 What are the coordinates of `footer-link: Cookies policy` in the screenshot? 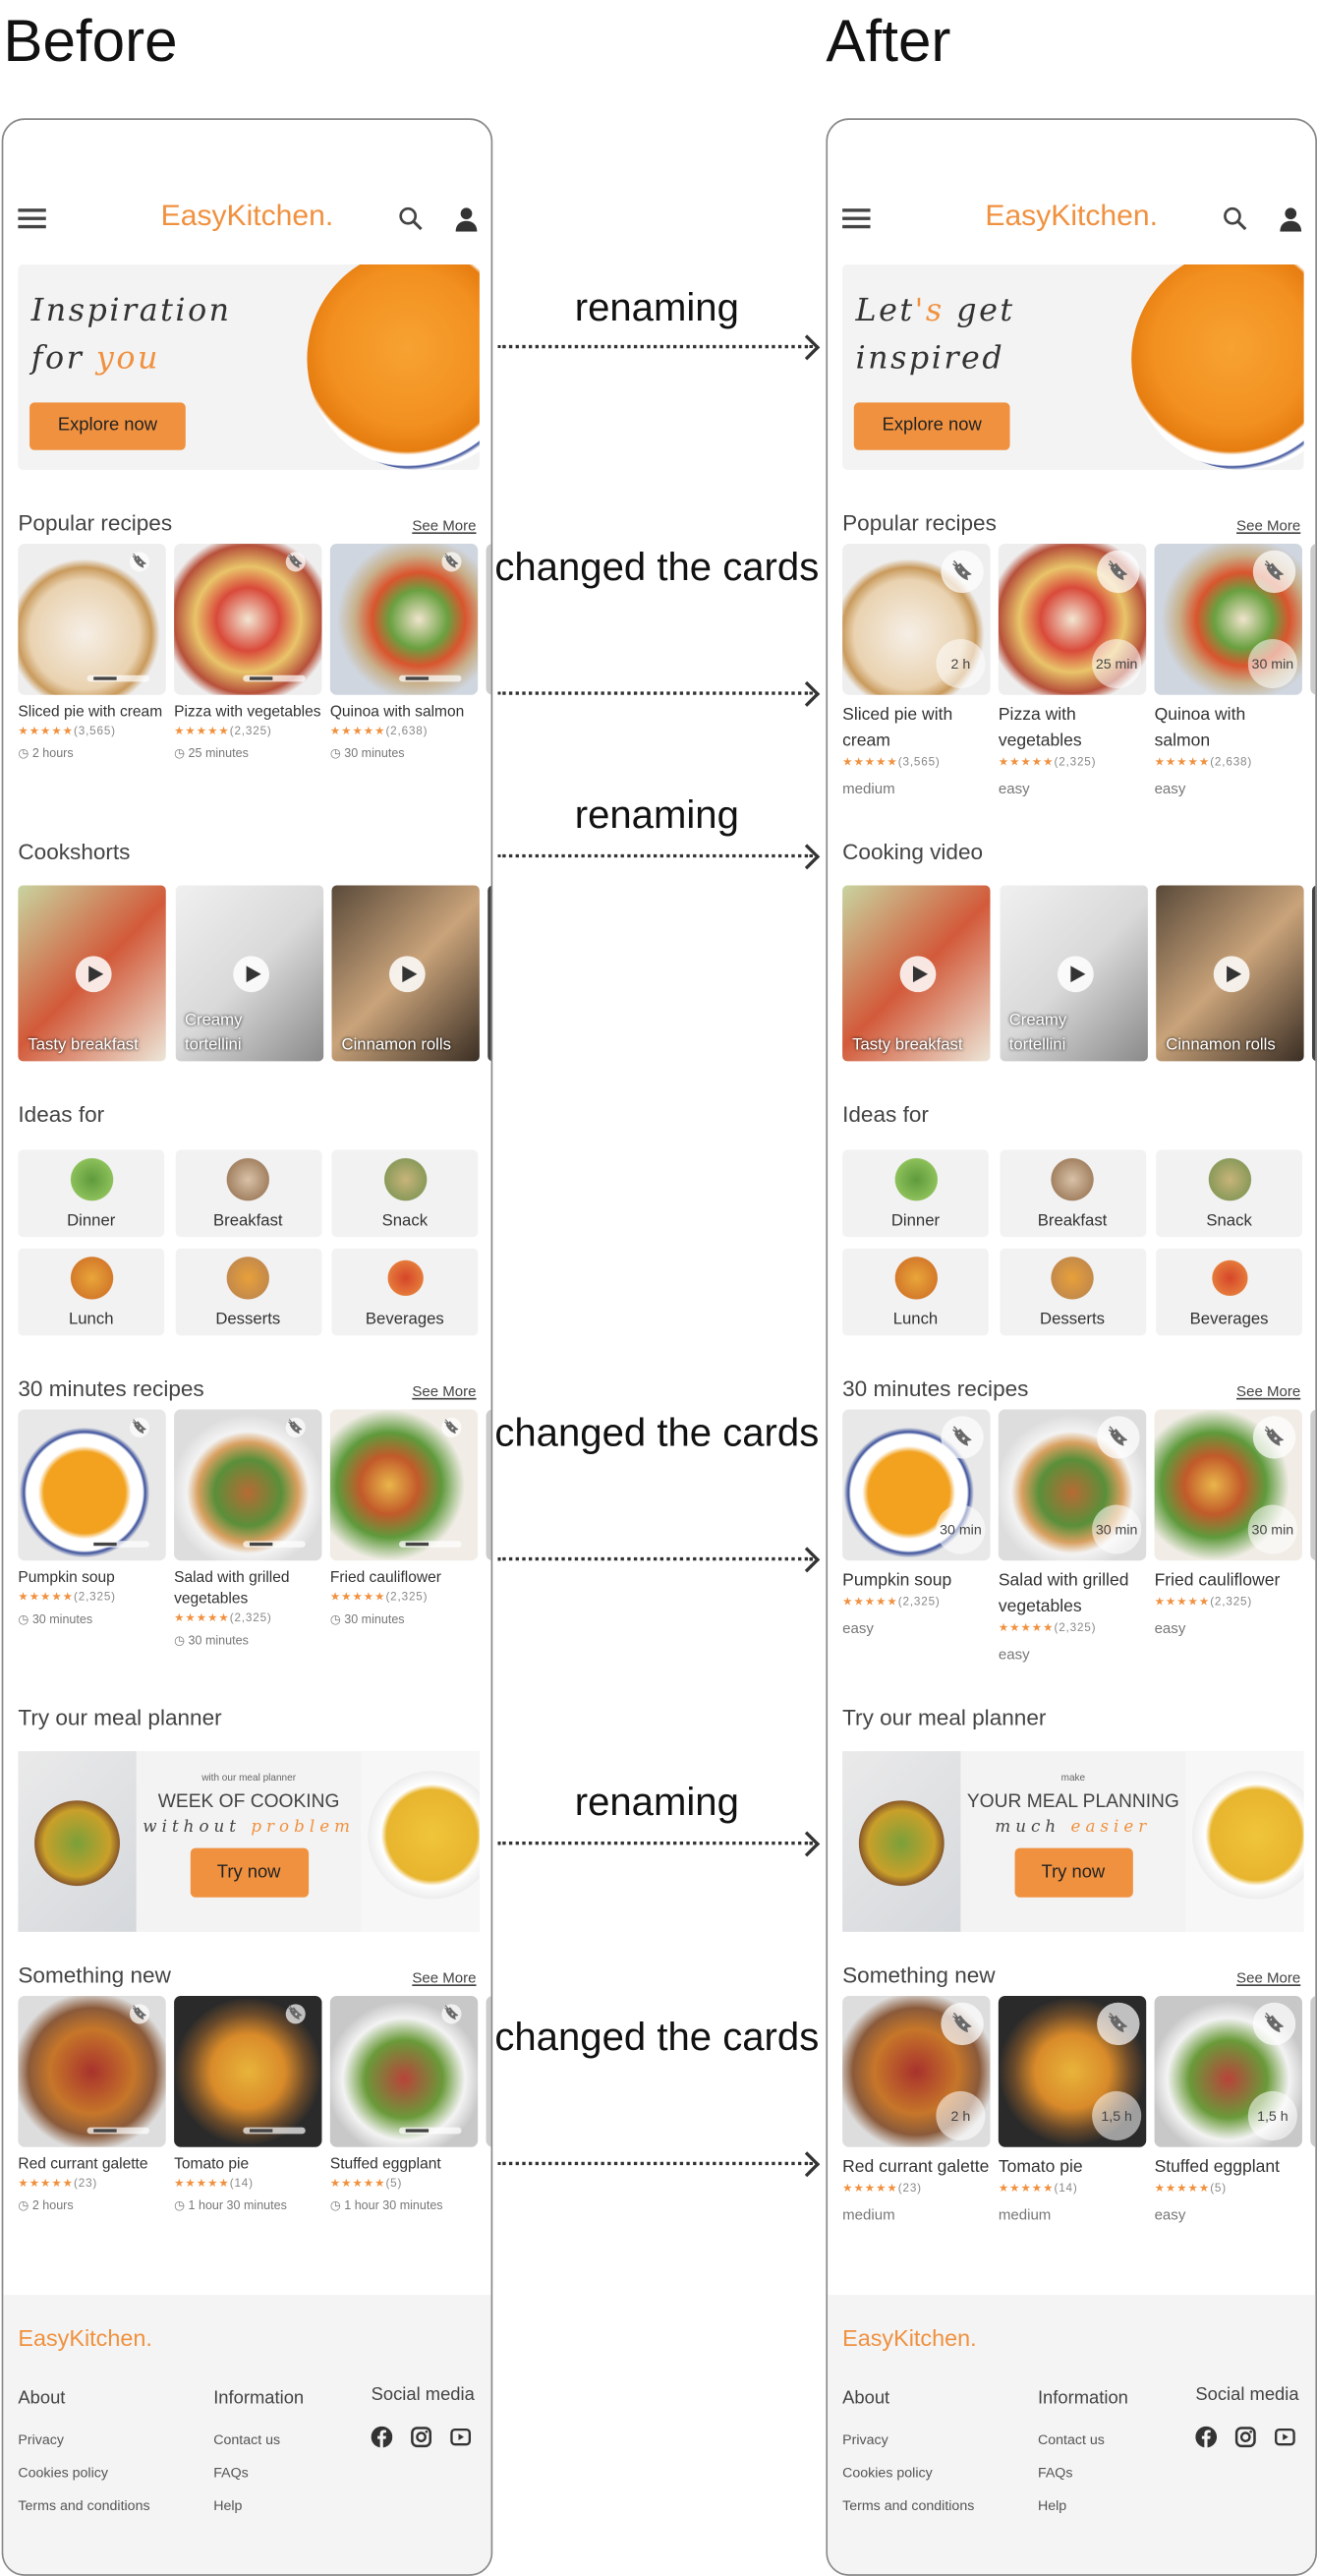 It's located at (63, 2472).